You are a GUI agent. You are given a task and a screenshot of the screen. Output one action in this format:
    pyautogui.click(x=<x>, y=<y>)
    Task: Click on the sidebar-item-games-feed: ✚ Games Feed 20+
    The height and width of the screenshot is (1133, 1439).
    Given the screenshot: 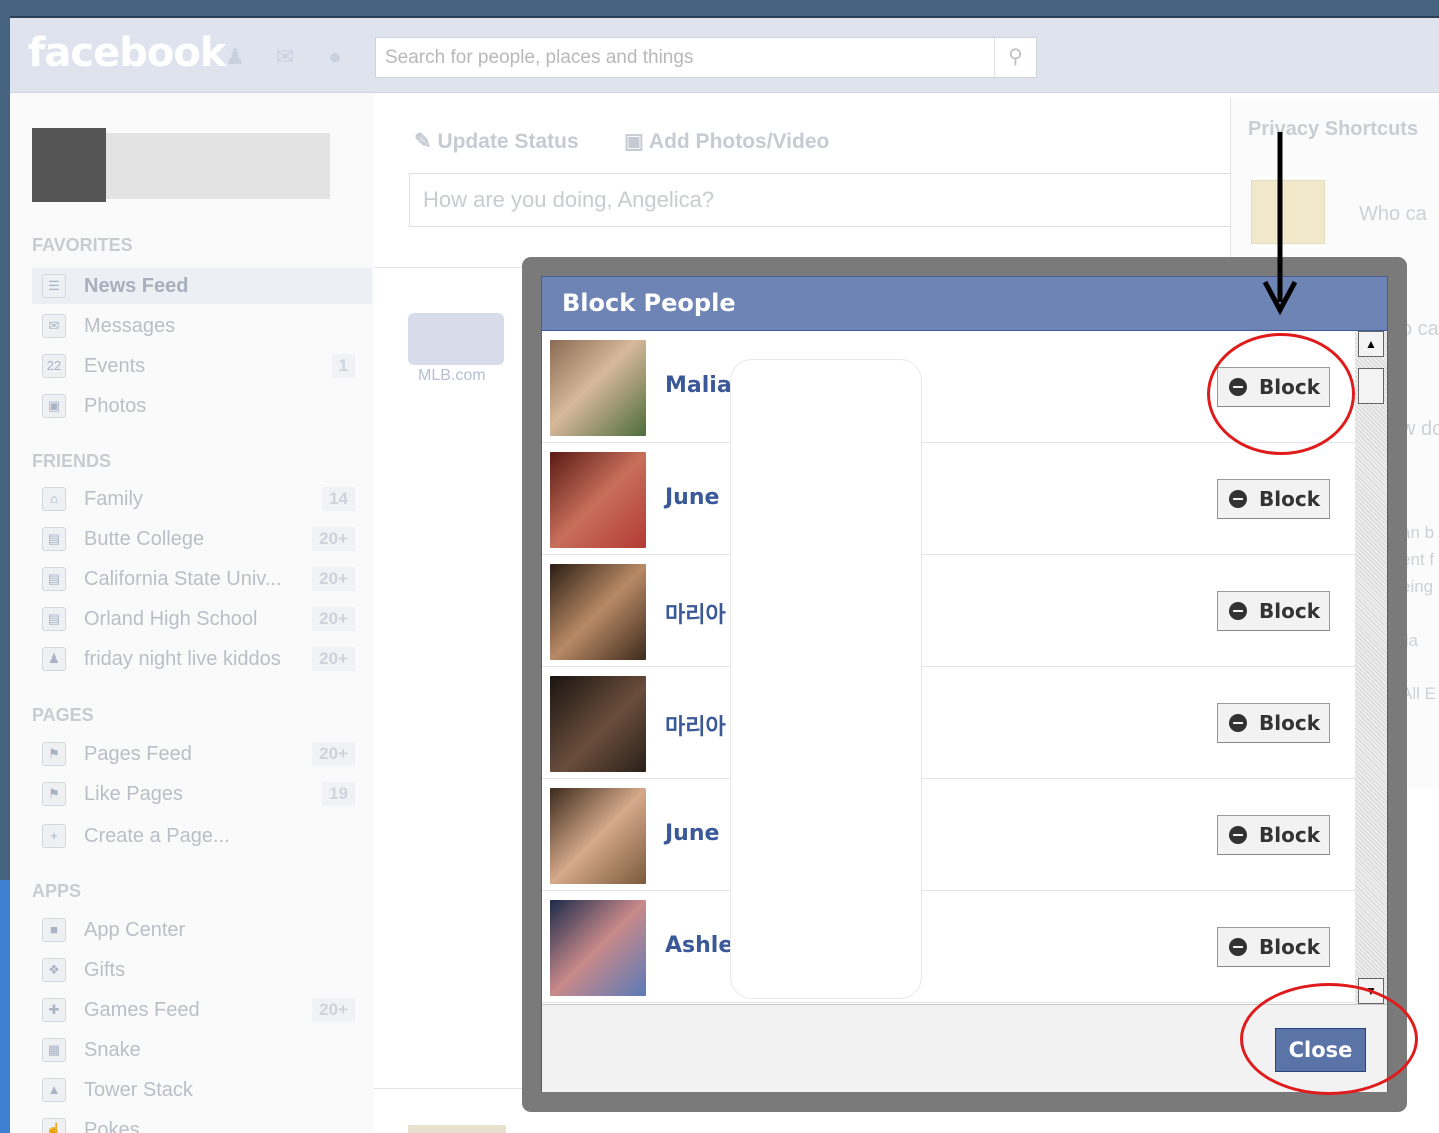 What is the action you would take?
    pyautogui.click(x=202, y=1010)
    